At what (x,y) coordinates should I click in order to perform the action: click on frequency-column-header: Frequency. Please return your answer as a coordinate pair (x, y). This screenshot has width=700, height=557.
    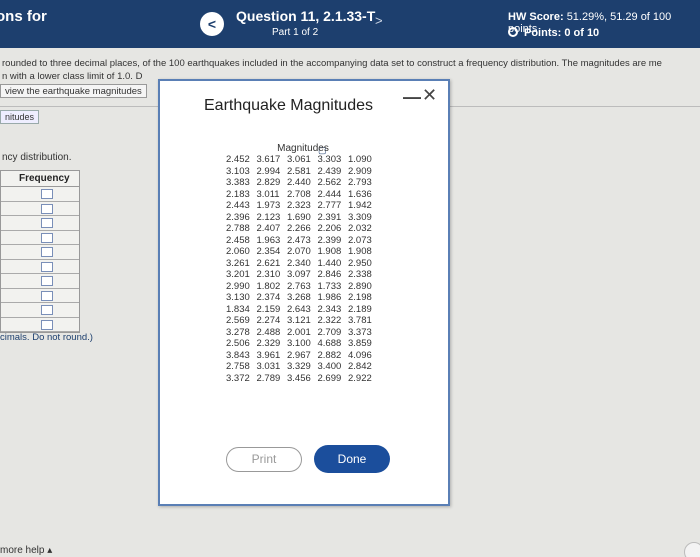
    Looking at the image, I should click on (40, 179).